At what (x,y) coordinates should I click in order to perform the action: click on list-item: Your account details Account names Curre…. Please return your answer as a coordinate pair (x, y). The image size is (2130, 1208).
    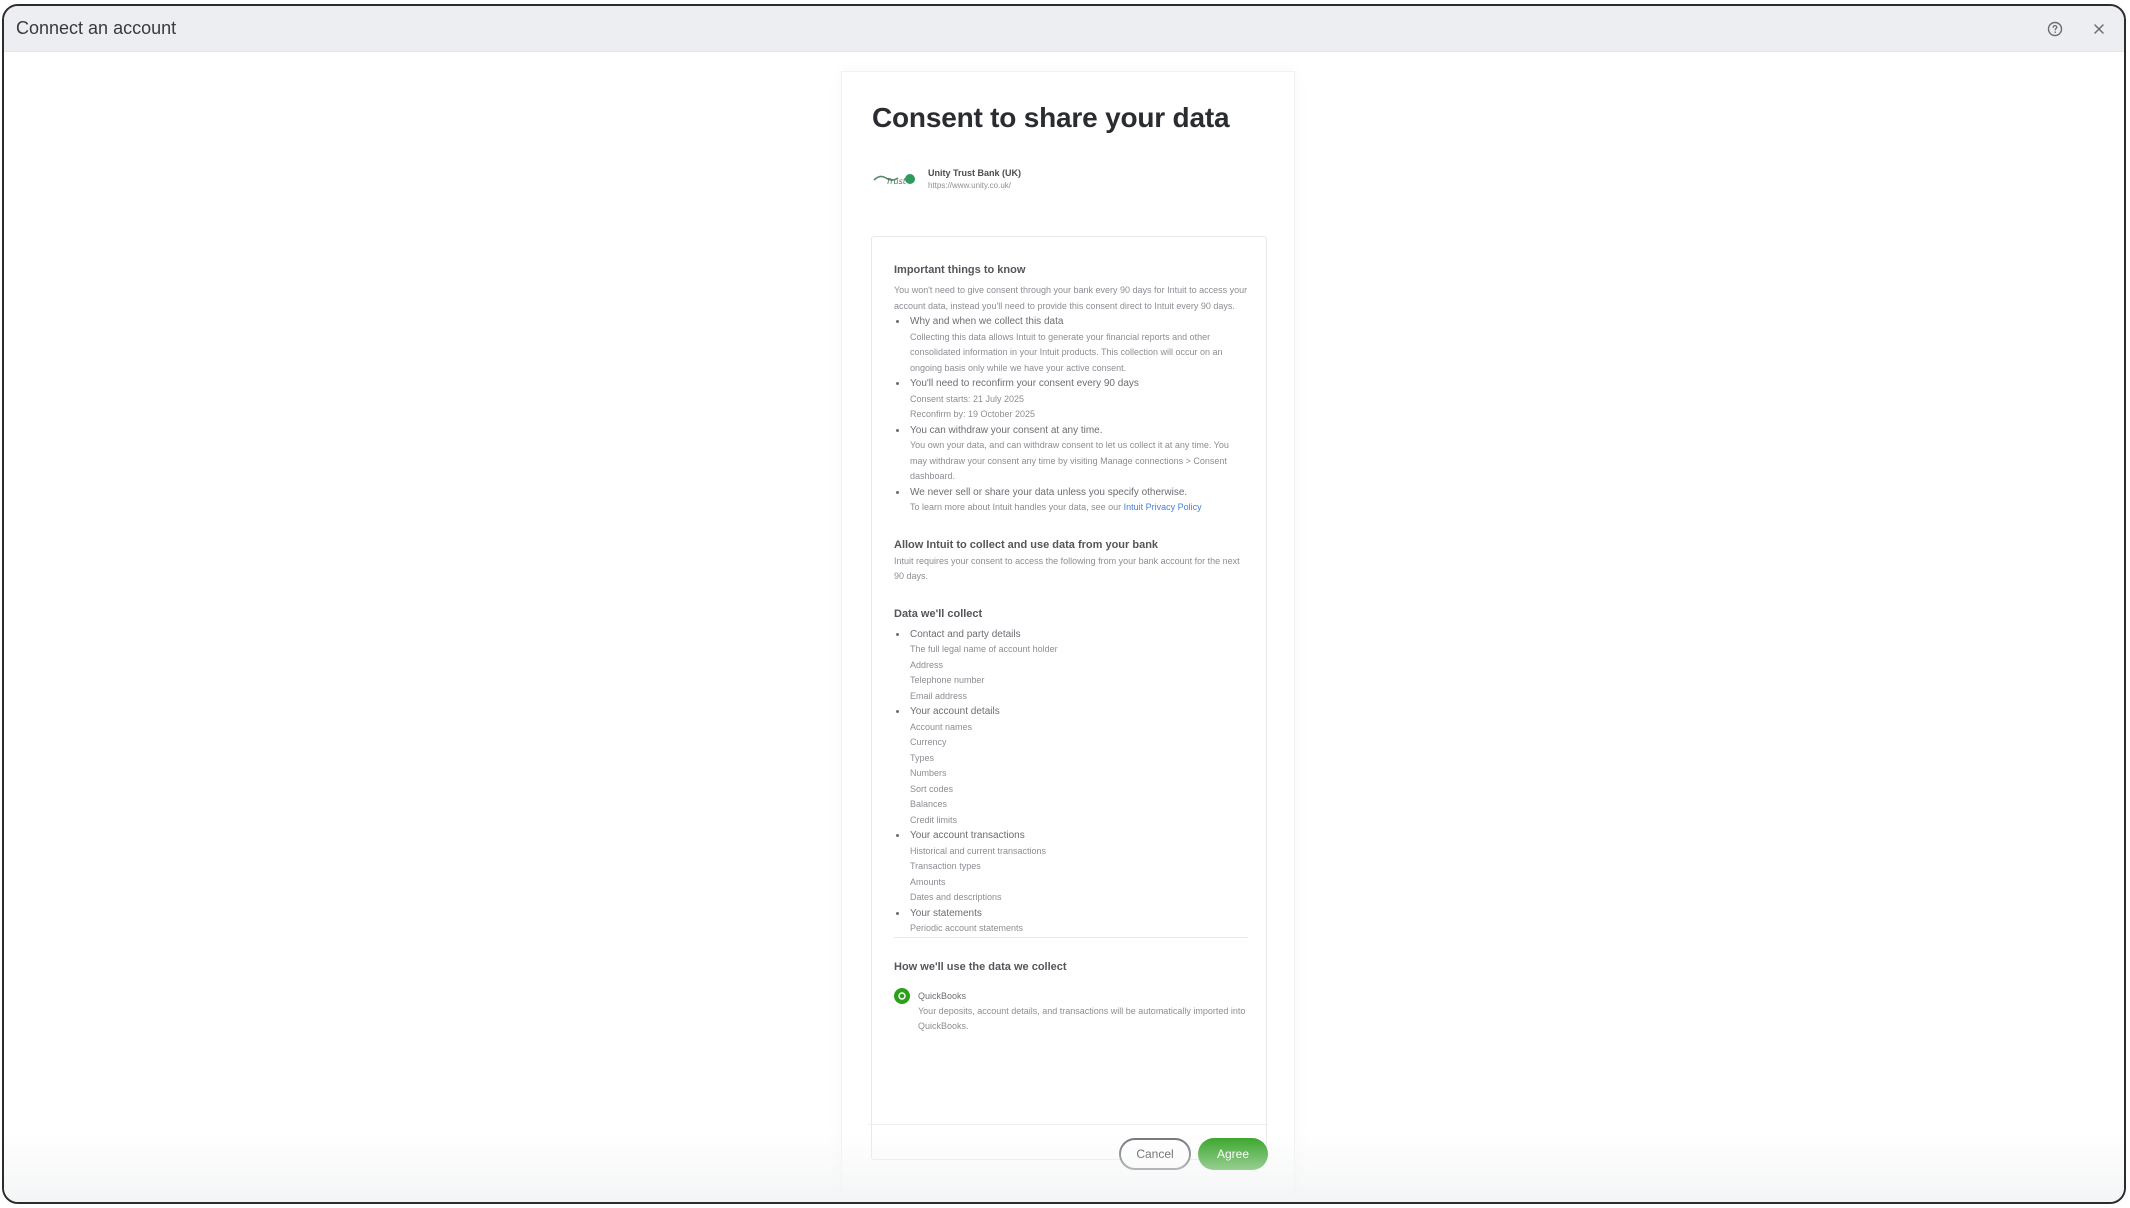
    Looking at the image, I should click on (1072, 766).